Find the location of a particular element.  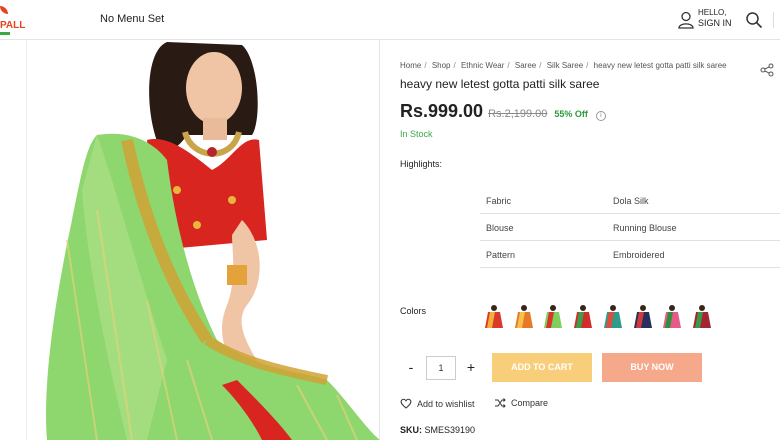

user-icon is located at coordinates (686, 20).